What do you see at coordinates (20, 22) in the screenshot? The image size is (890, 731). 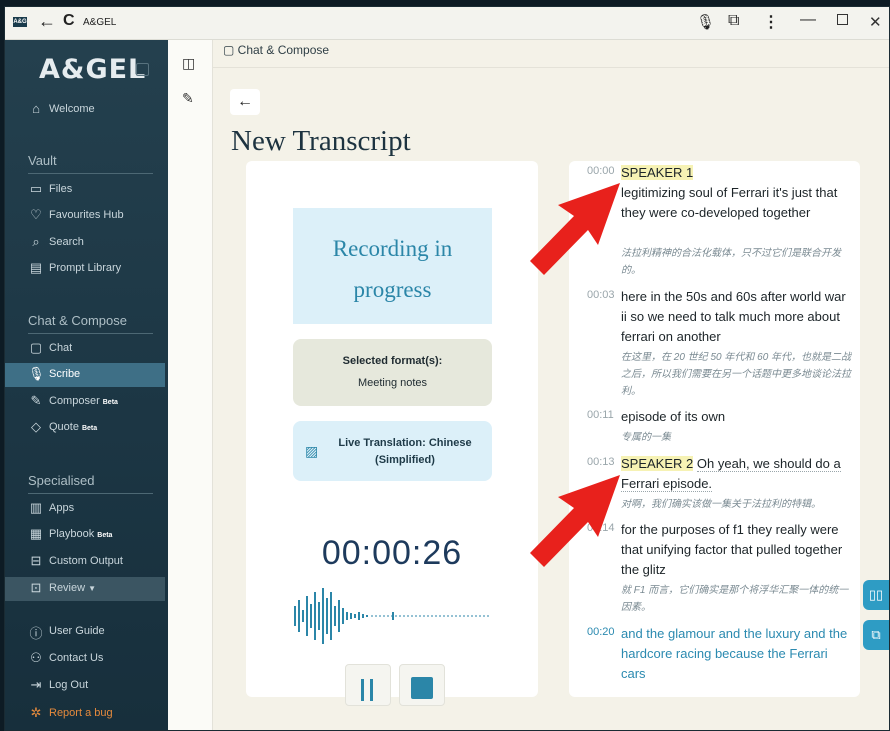 I see `app-logo-icon: A&G` at bounding box center [20, 22].